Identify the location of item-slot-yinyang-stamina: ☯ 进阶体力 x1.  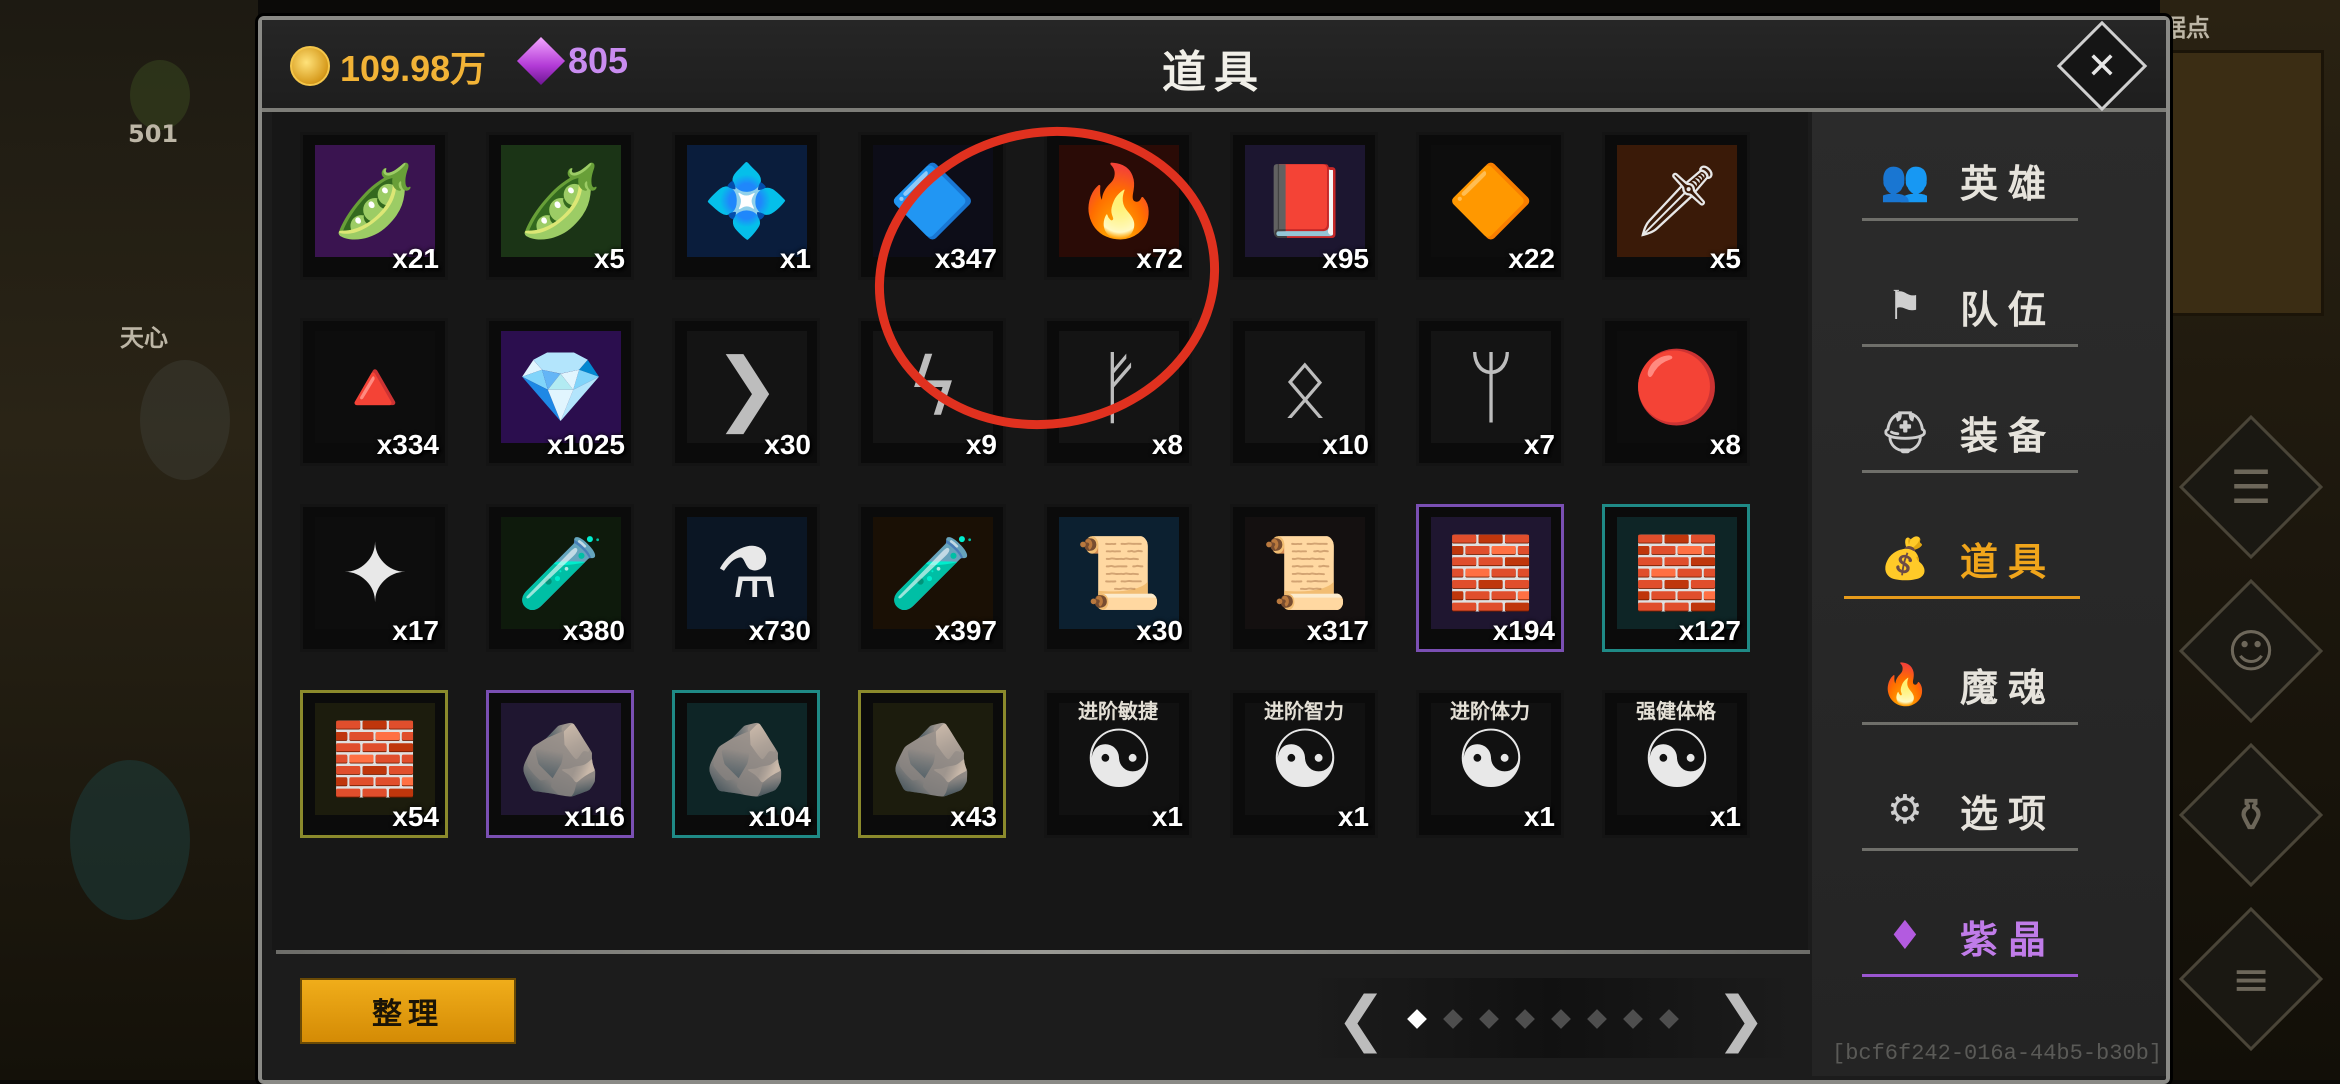
(1490, 764).